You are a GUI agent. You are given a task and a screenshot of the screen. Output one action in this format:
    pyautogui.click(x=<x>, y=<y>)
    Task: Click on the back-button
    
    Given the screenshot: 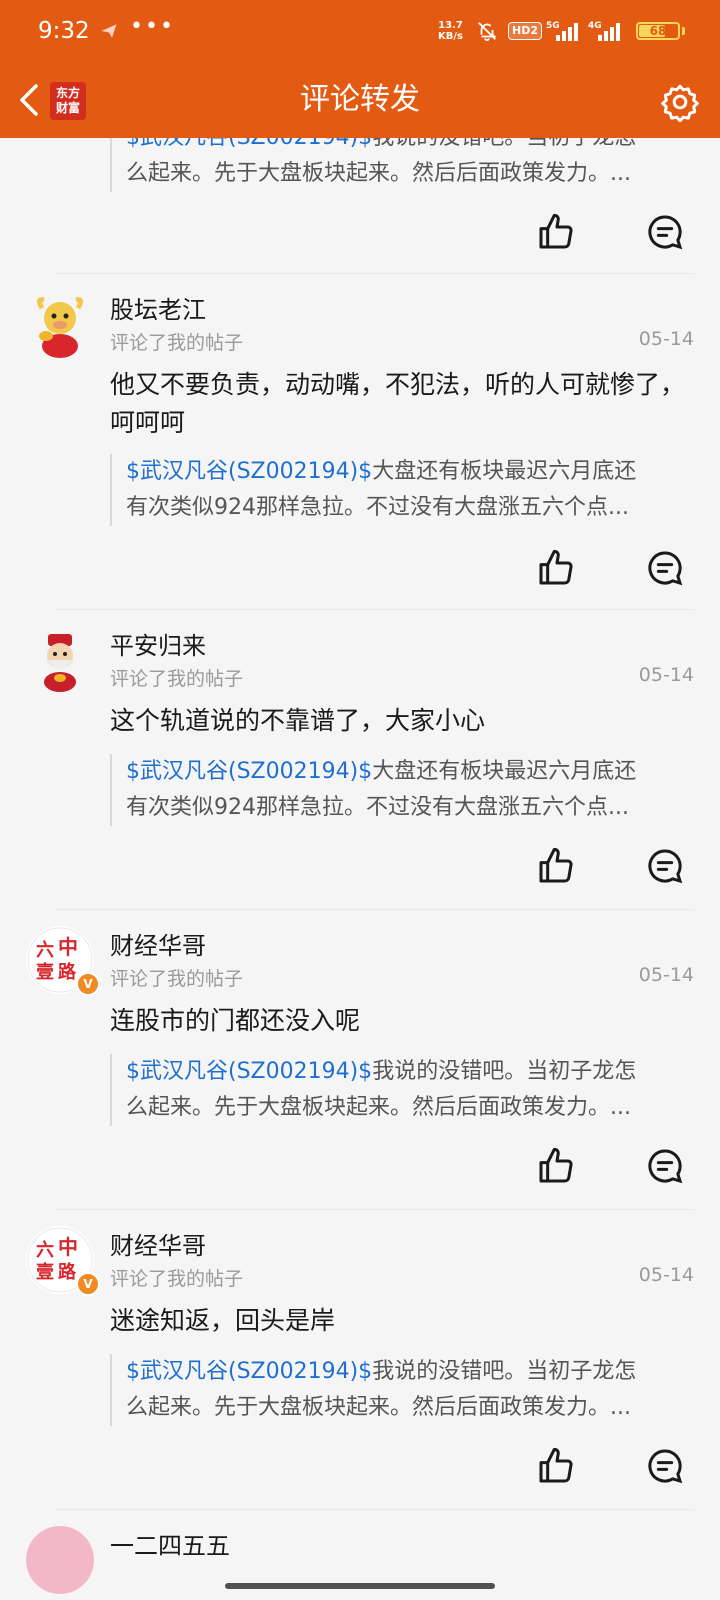 What is the action you would take?
    pyautogui.click(x=30, y=100)
    